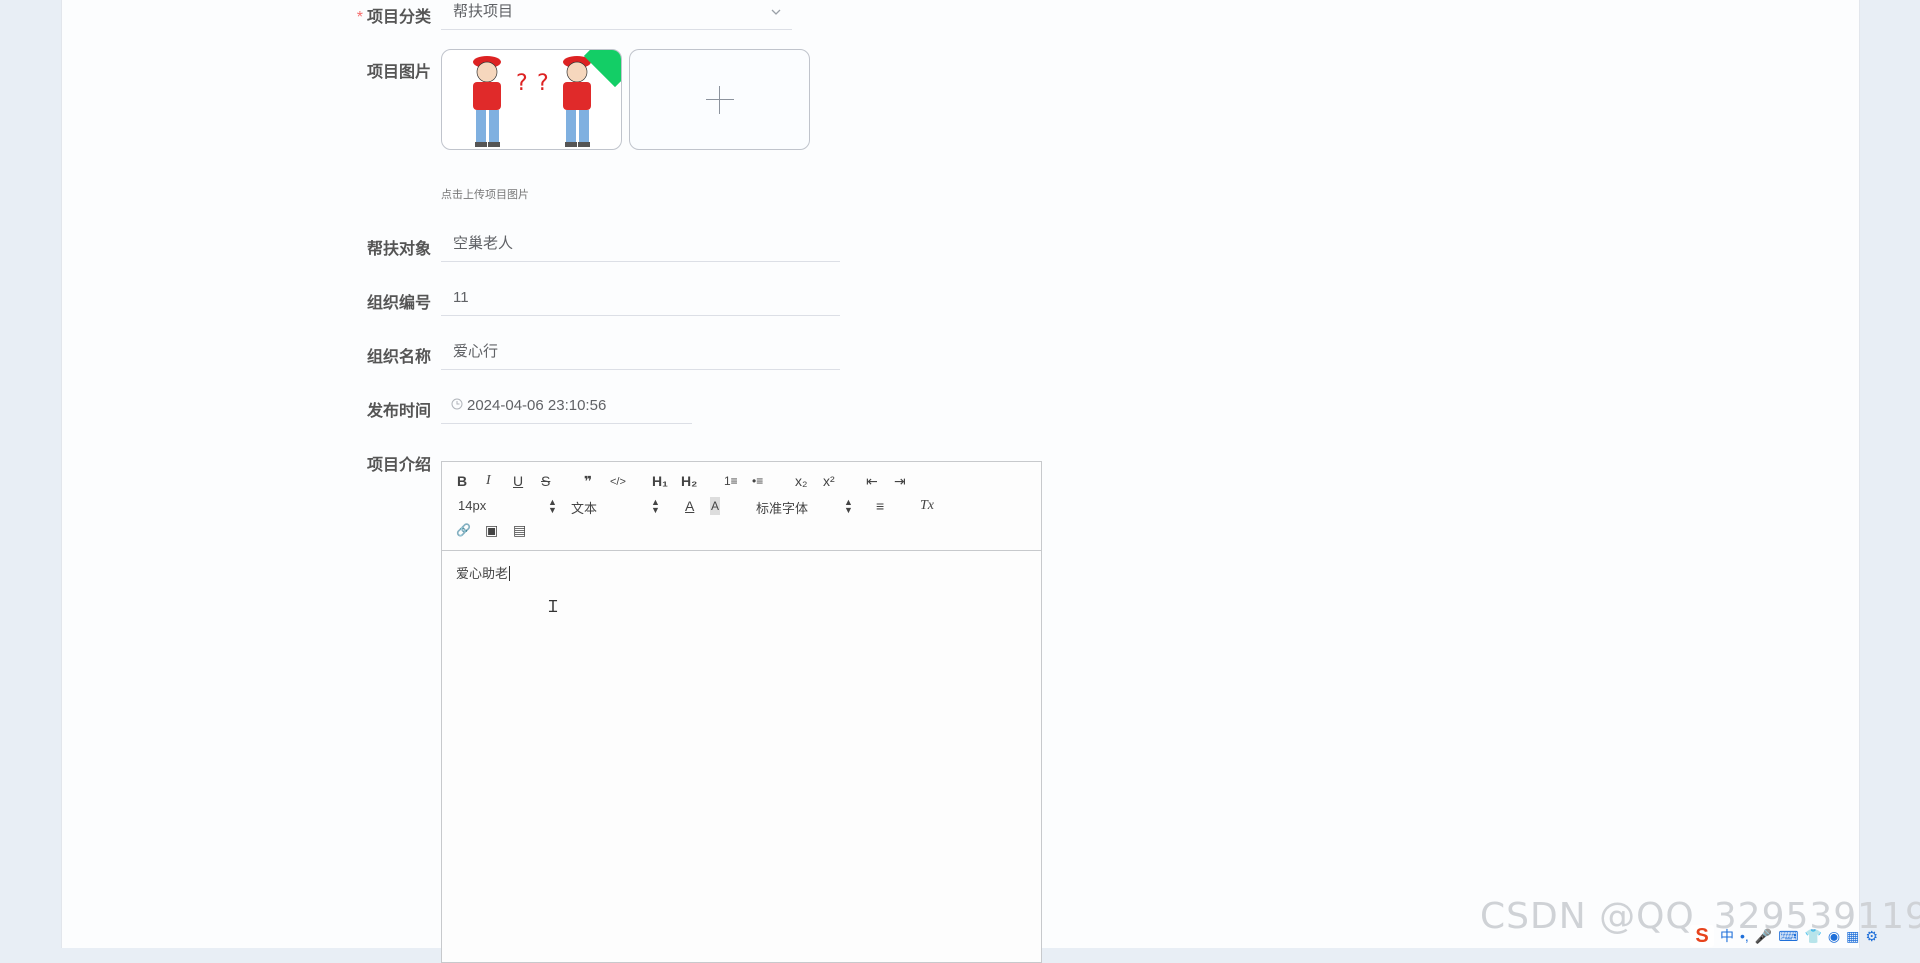 The width and height of the screenshot is (1920, 963). I want to click on editor-text: 爱心助老, so click(482, 573).